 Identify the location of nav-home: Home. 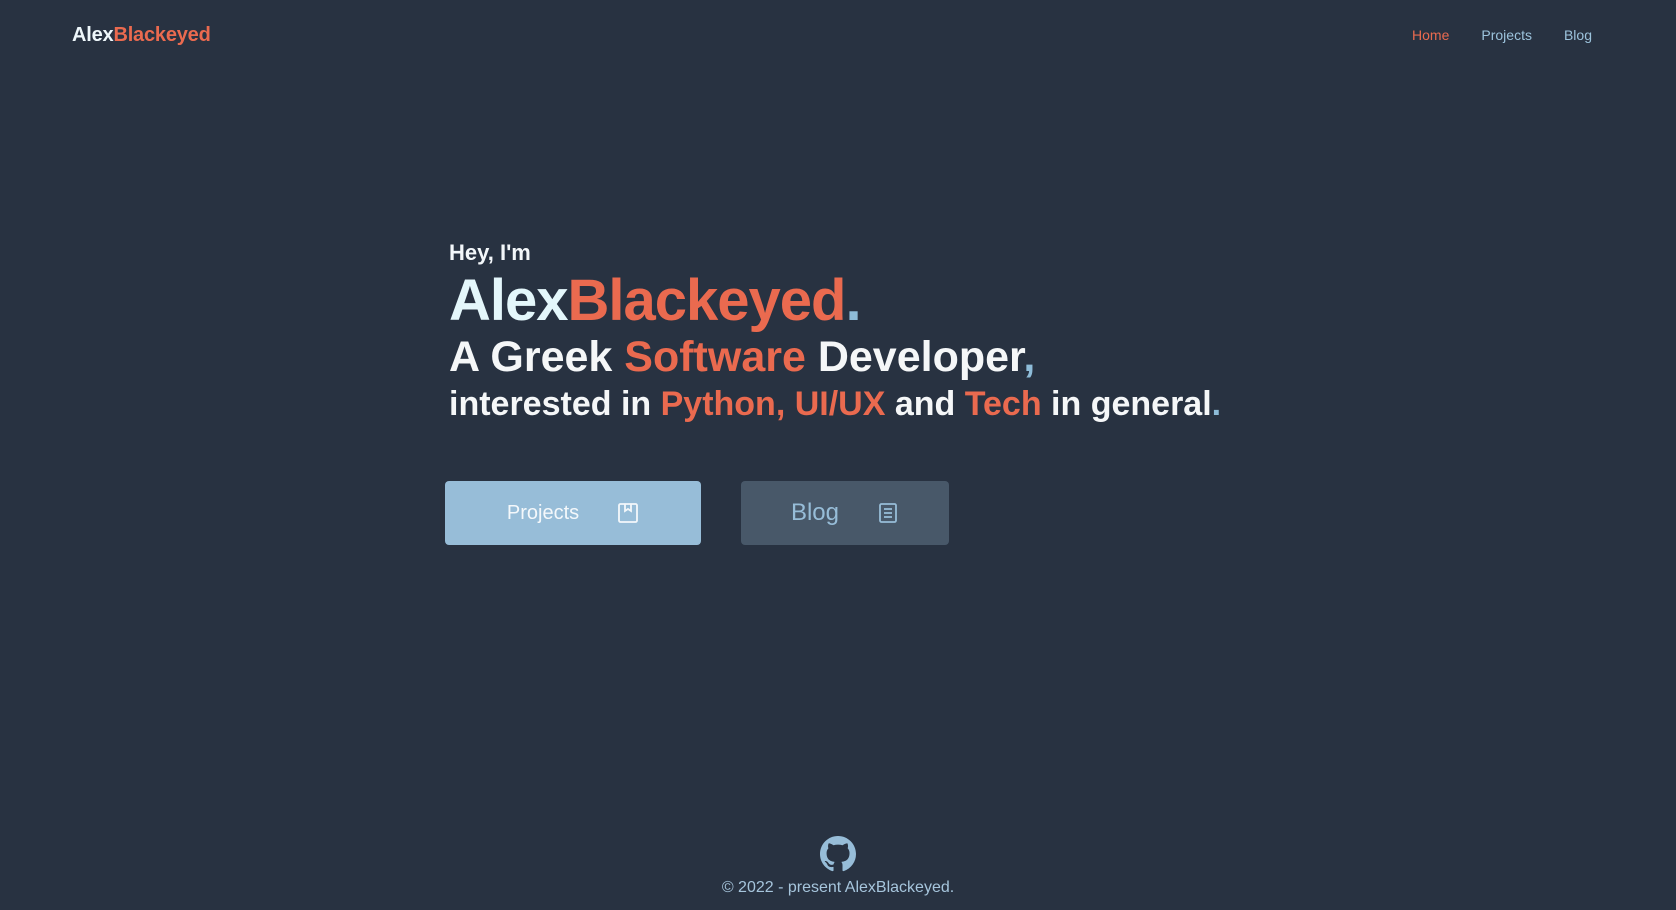
(1430, 35).